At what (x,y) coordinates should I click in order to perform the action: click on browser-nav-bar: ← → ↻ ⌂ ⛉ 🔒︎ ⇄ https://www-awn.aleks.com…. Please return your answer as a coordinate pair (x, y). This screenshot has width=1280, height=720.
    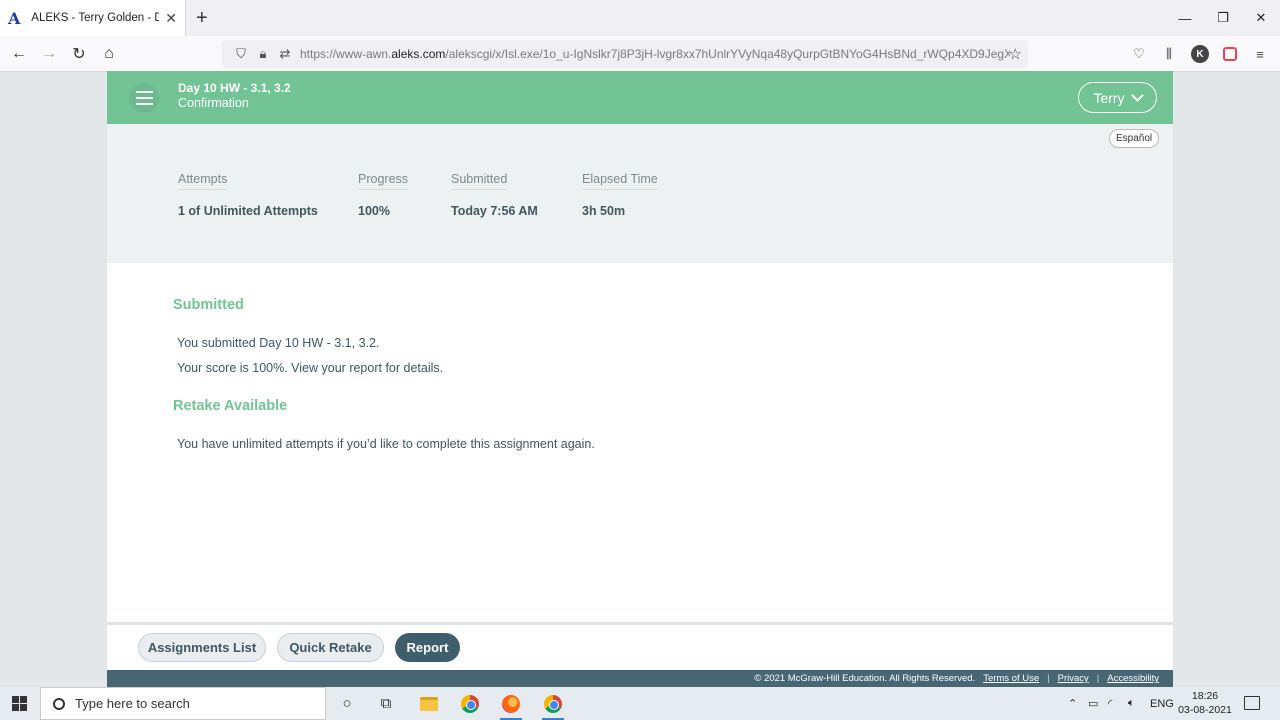
    Looking at the image, I should click on (640, 54).